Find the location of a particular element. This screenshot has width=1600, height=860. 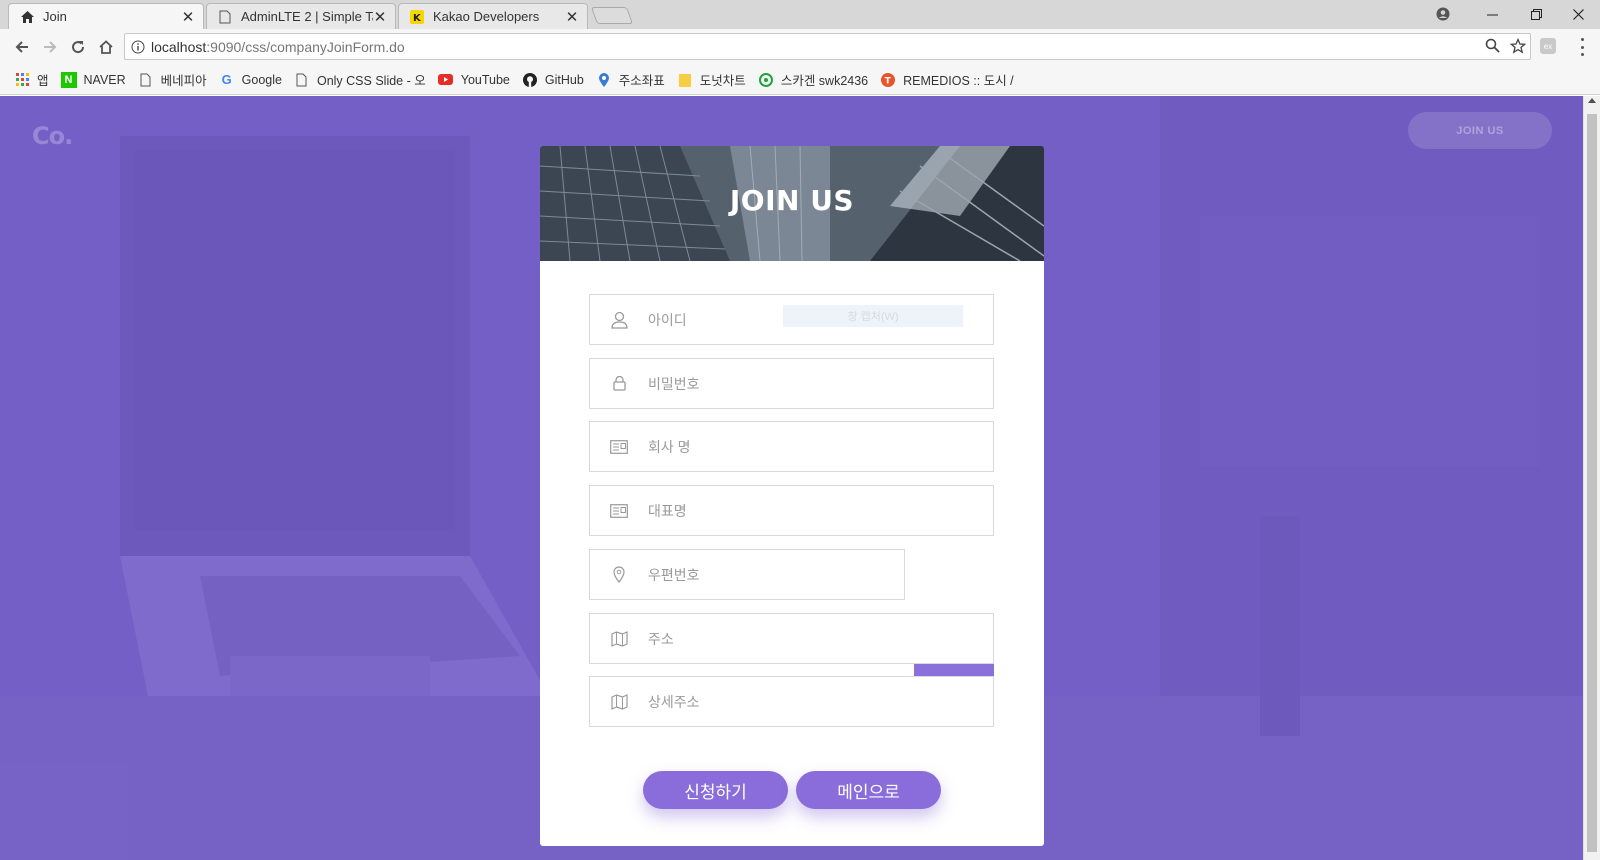

site-logo: Co. is located at coordinates (52, 136).